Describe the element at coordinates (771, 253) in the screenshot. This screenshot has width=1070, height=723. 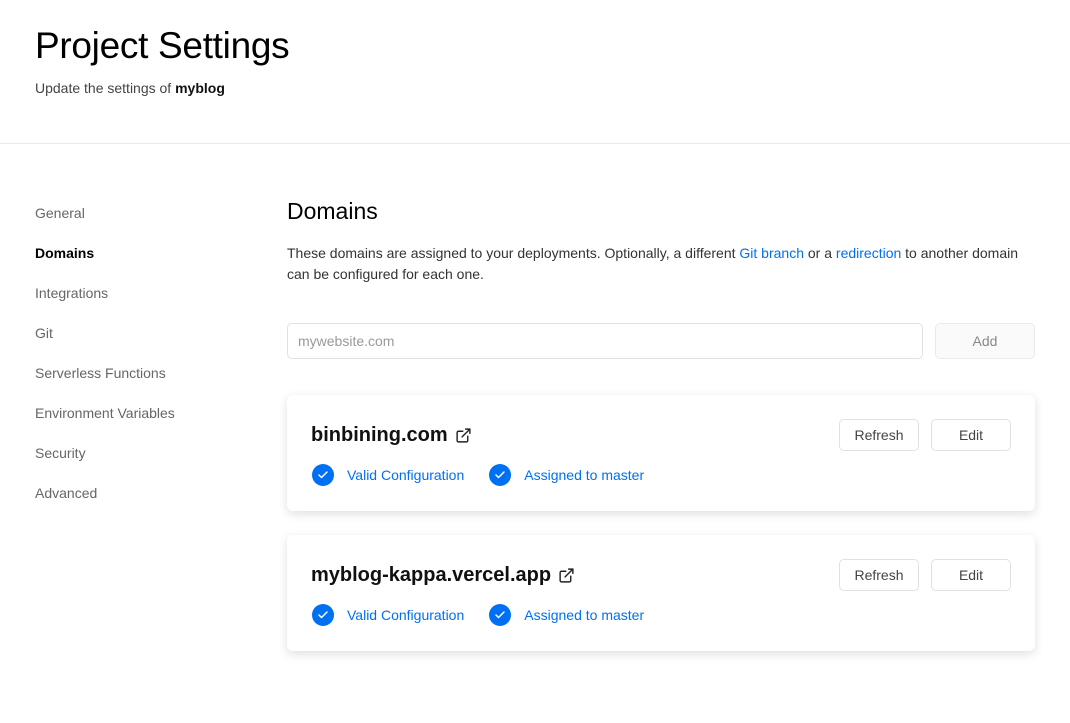
I see `git-branch-link: Git branch` at that location.